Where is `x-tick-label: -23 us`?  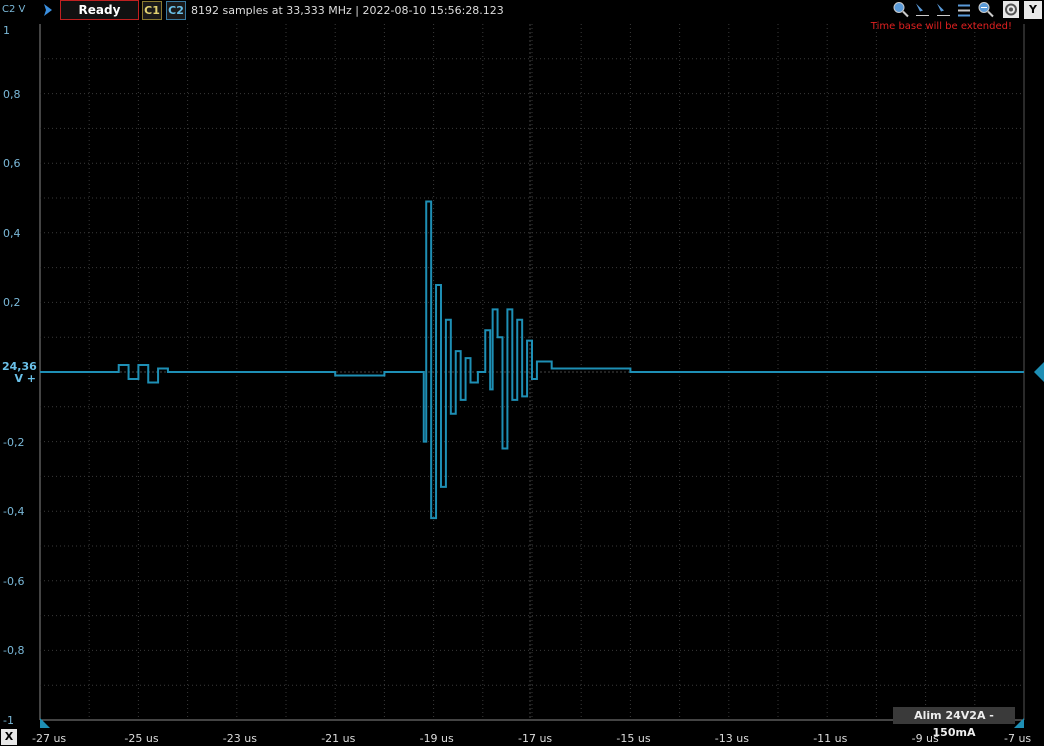 x-tick-label: -23 us is located at coordinates (239, 738).